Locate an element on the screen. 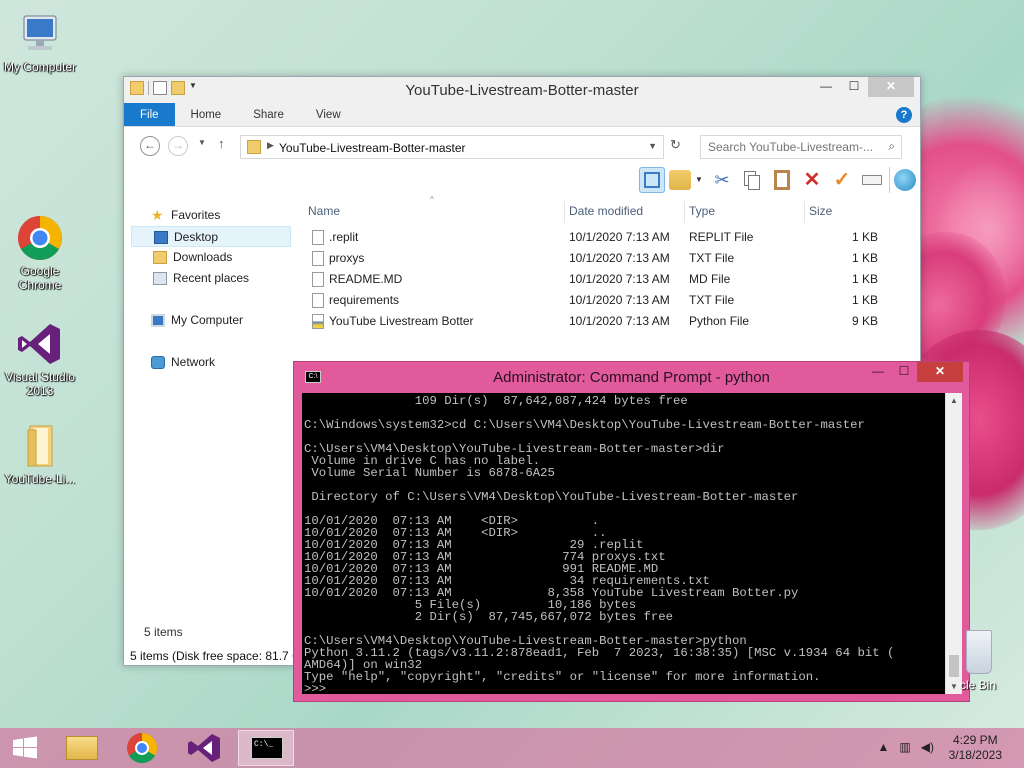  column-headers: Name ^ Date modified Type Size is located at coordinates (592, 209).